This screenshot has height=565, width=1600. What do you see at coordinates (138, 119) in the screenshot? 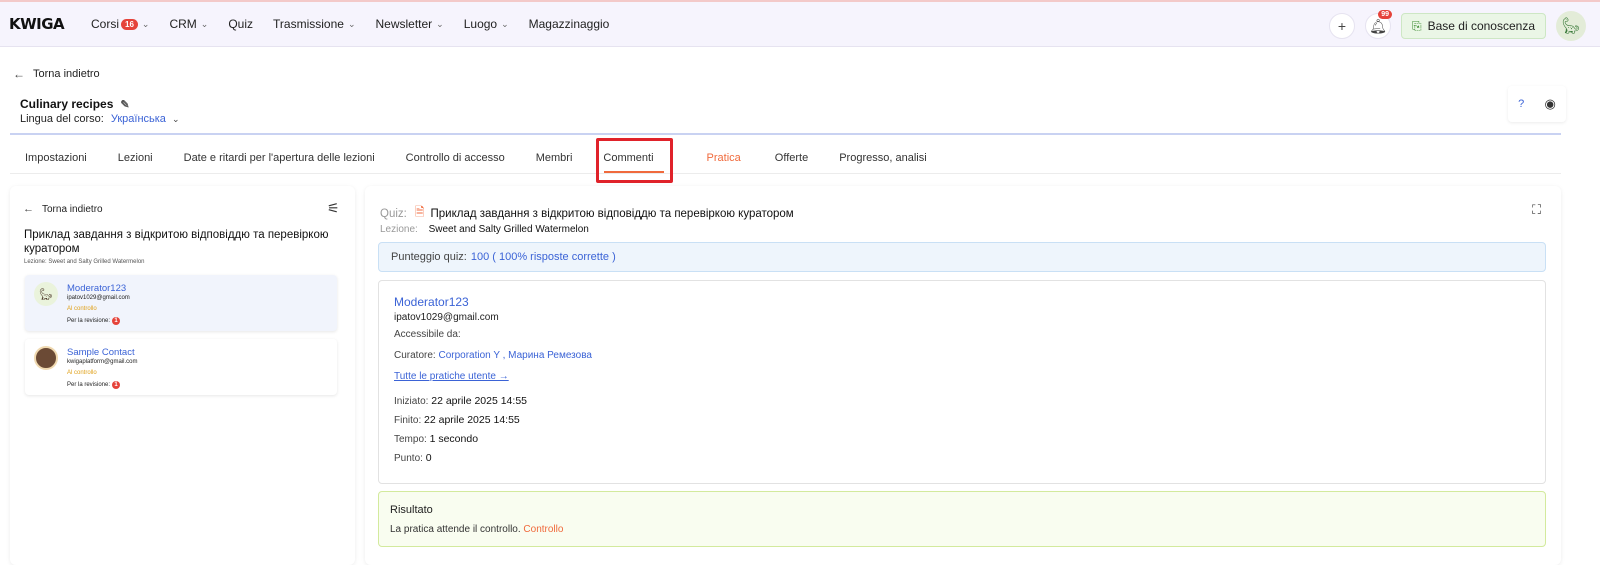
I see `course-language-select: Українська` at bounding box center [138, 119].